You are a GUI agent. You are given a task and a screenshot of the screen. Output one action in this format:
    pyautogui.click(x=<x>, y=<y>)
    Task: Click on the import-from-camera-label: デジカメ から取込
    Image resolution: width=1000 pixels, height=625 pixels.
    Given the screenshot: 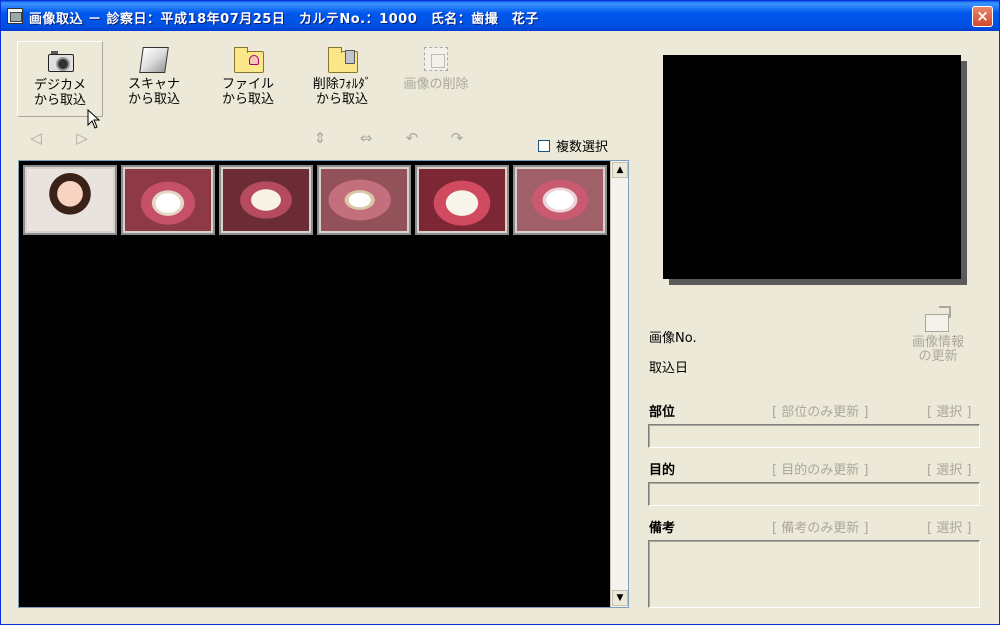 What is the action you would take?
    pyautogui.click(x=59, y=93)
    